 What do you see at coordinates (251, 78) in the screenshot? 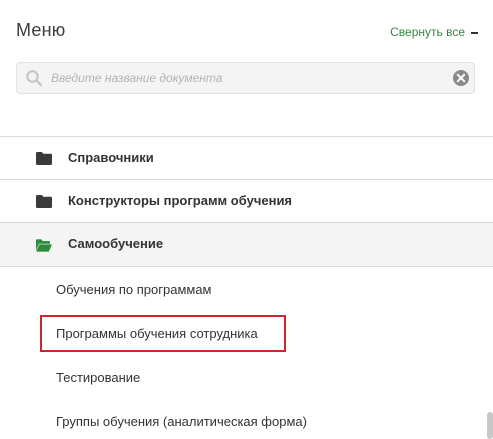
I see `search-input` at bounding box center [251, 78].